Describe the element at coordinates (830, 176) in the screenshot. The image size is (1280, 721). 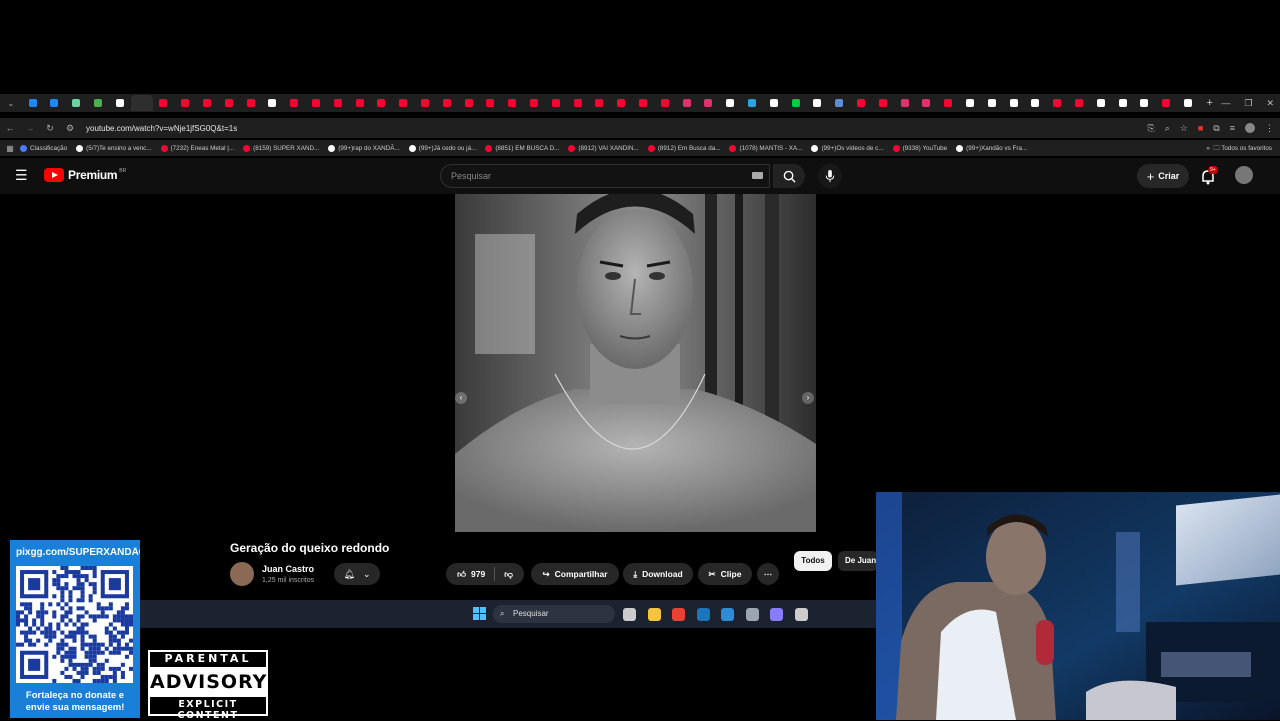
I see `voice-search-button` at that location.